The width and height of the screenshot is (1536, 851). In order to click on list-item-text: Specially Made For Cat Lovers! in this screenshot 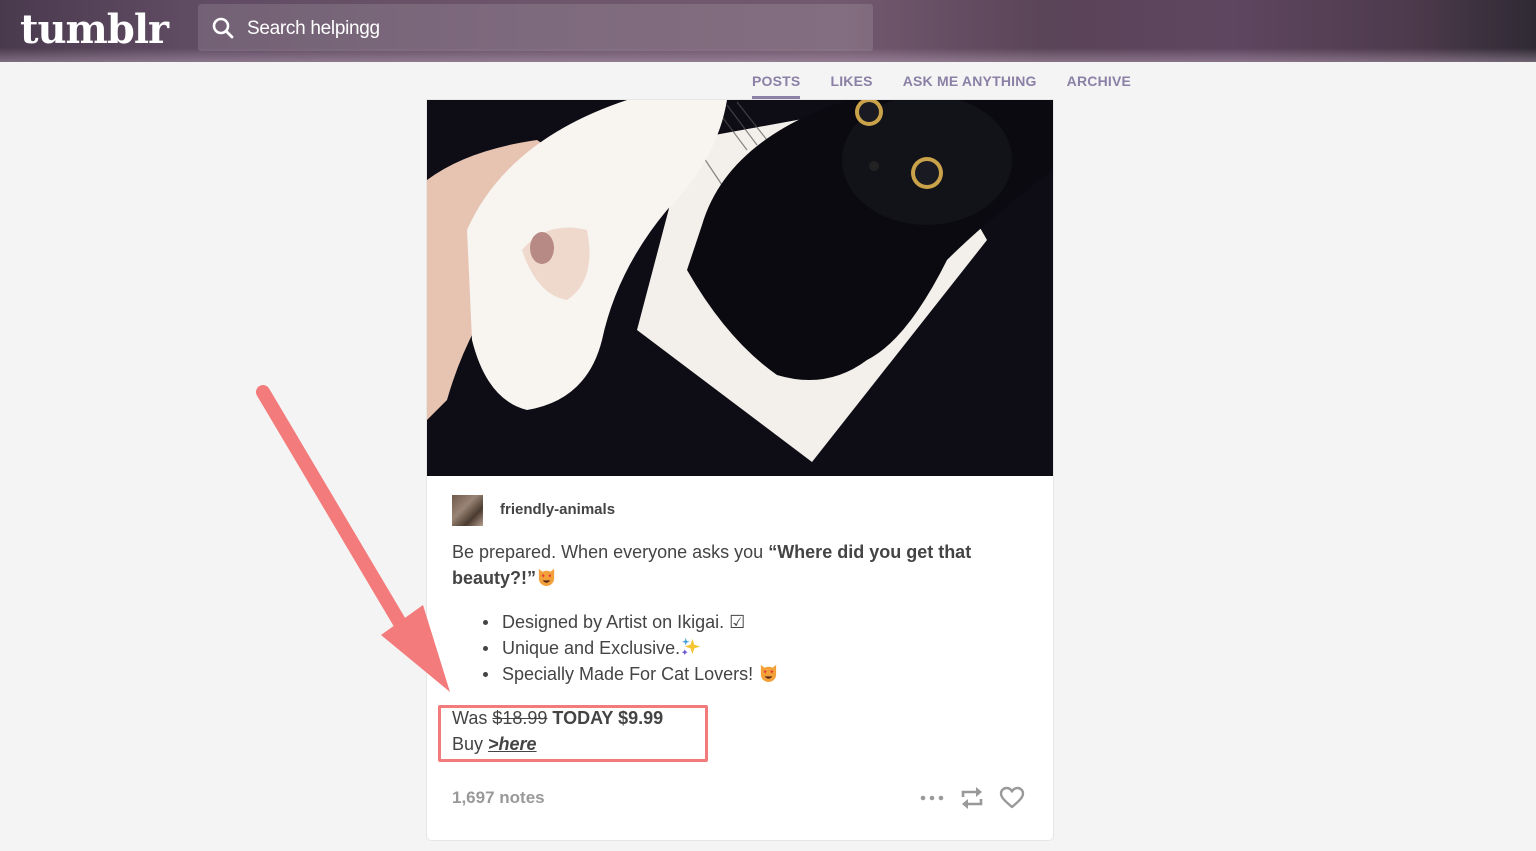, I will do `click(630, 674)`.